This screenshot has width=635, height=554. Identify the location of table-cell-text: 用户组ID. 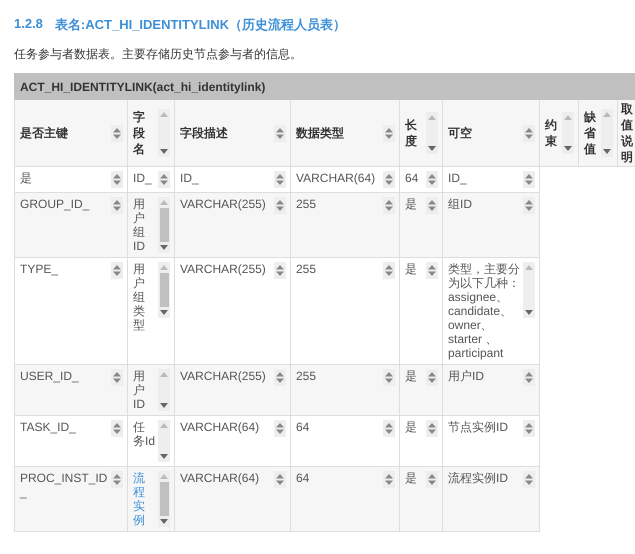
(139, 225).